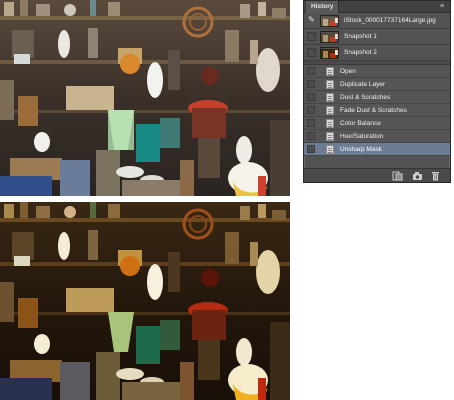  I want to click on snapshot-row-source: ✎ iStock_000017737164Large.jpg, so click(377, 21).